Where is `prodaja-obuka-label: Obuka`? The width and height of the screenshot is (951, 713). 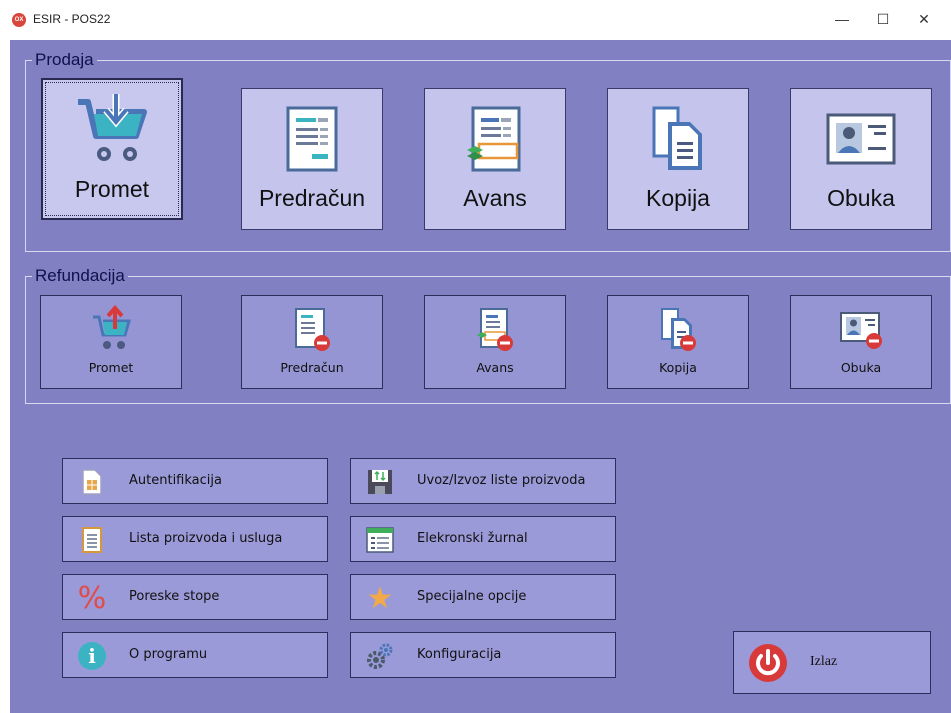
prodaja-obuka-label: Obuka is located at coordinates (861, 198).